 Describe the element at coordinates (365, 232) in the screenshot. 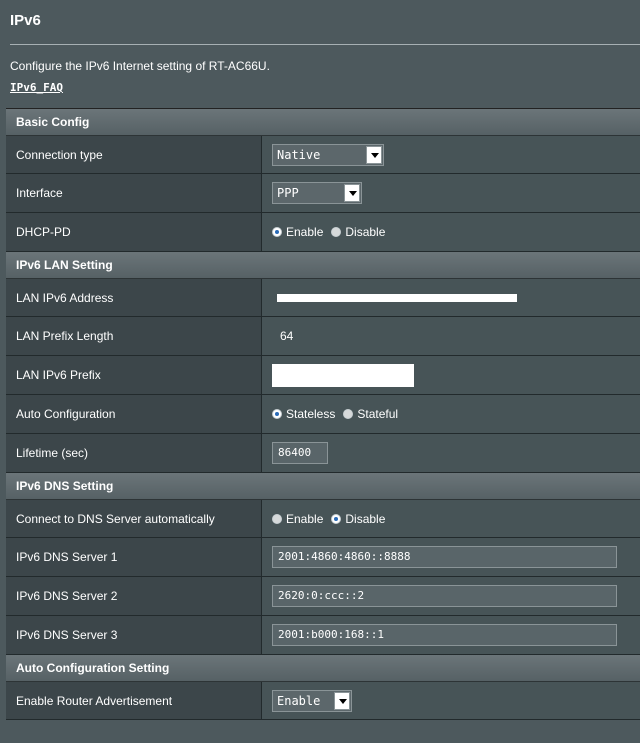

I see `dhcp-pd-disable-label: Disable` at that location.